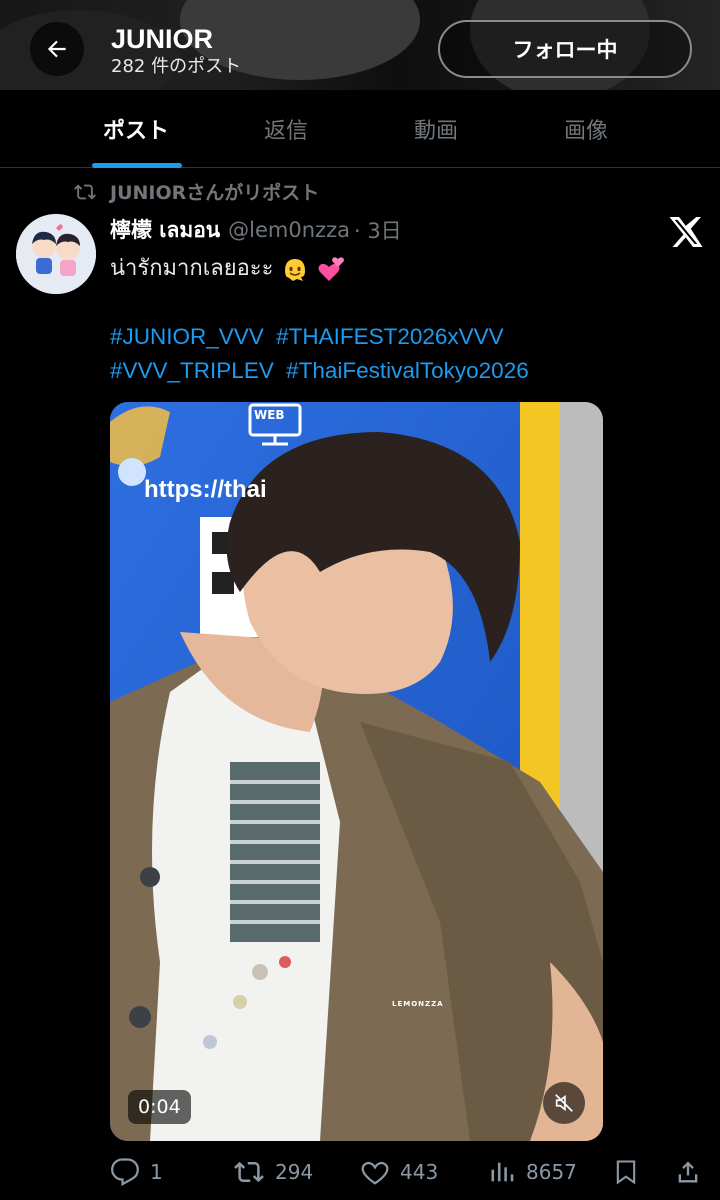  What do you see at coordinates (162, 39) in the screenshot?
I see `profile-name: JUNIOR` at bounding box center [162, 39].